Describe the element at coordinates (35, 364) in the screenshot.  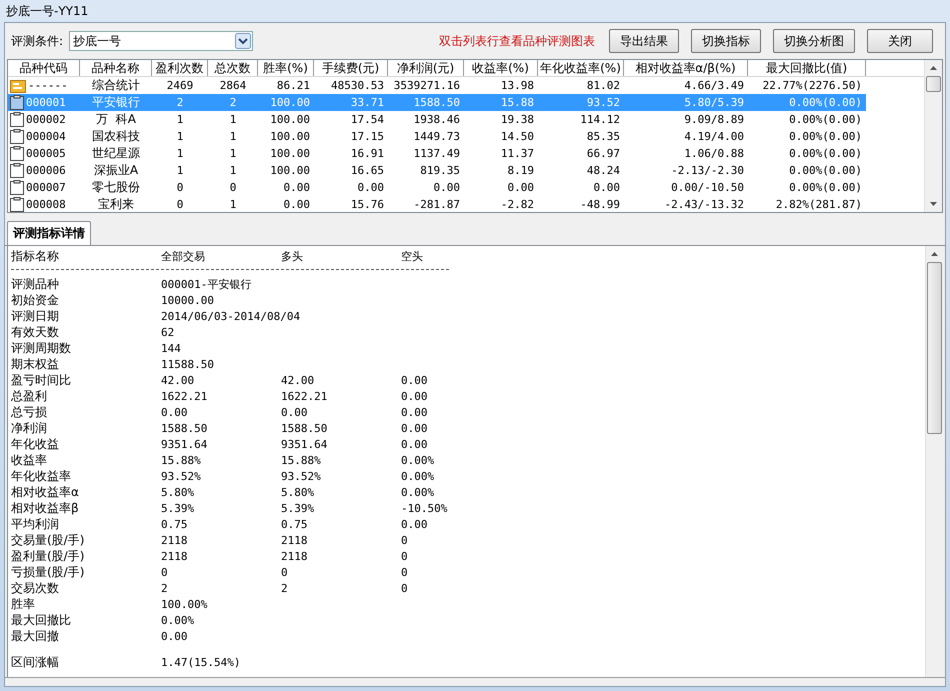
I see `metric-name: 期末权益` at that location.